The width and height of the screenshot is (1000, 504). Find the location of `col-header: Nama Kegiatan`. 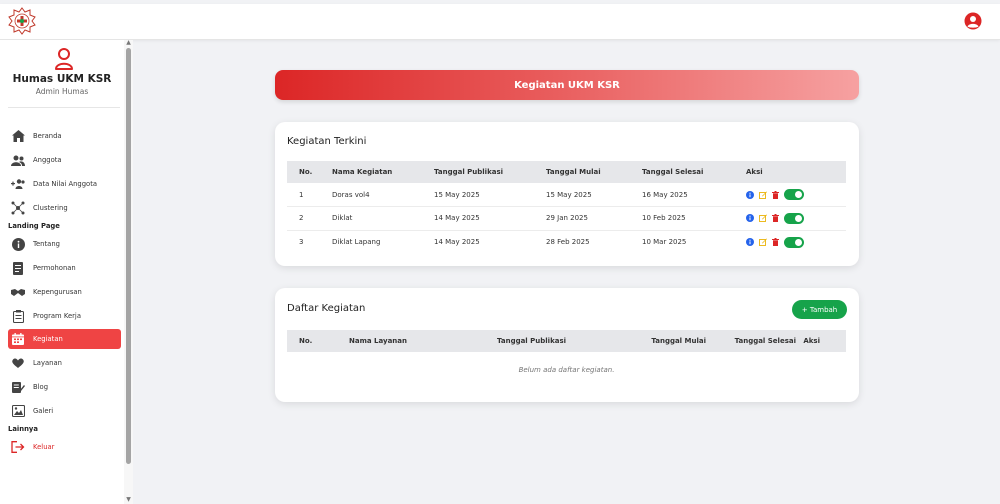

col-header: Nama Kegiatan is located at coordinates (383, 172).